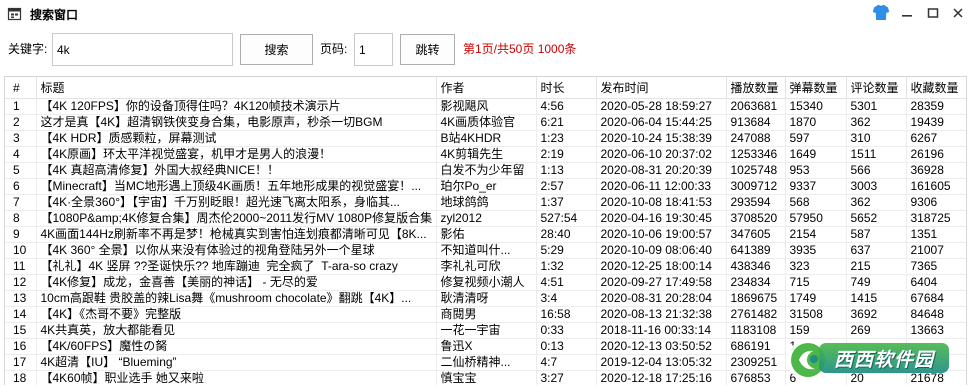 This screenshot has width=971, height=386. I want to click on page-label: 页码:, so click(334, 49).